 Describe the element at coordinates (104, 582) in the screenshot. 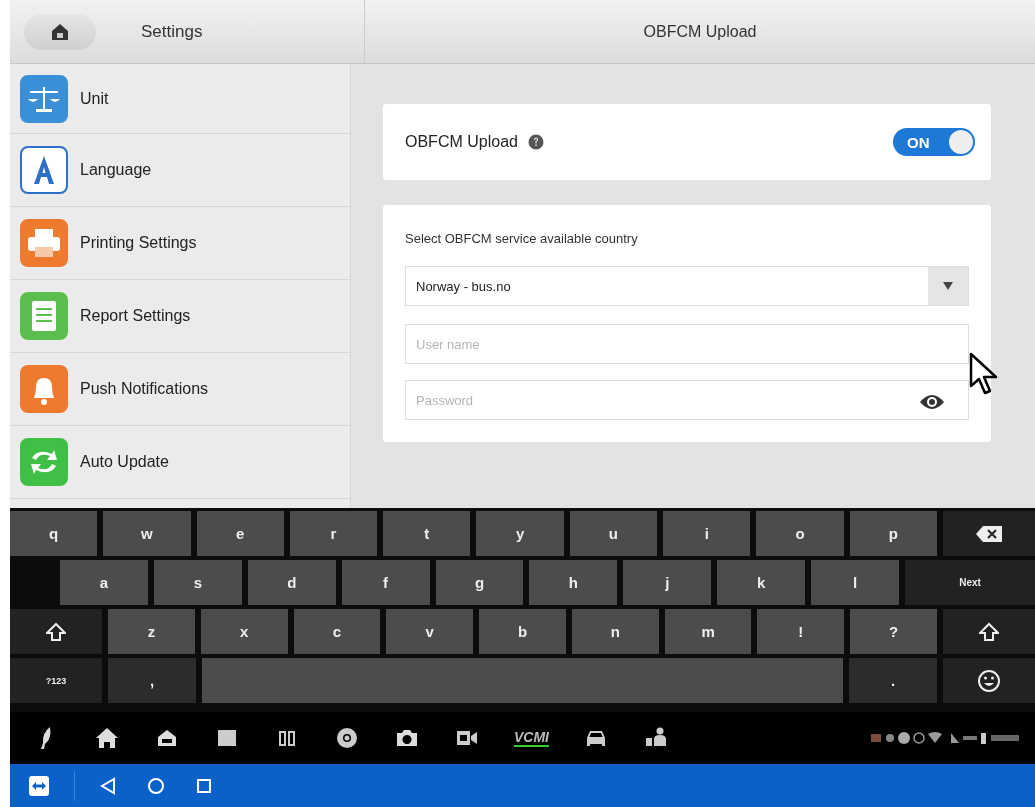

I see `key: a` at that location.